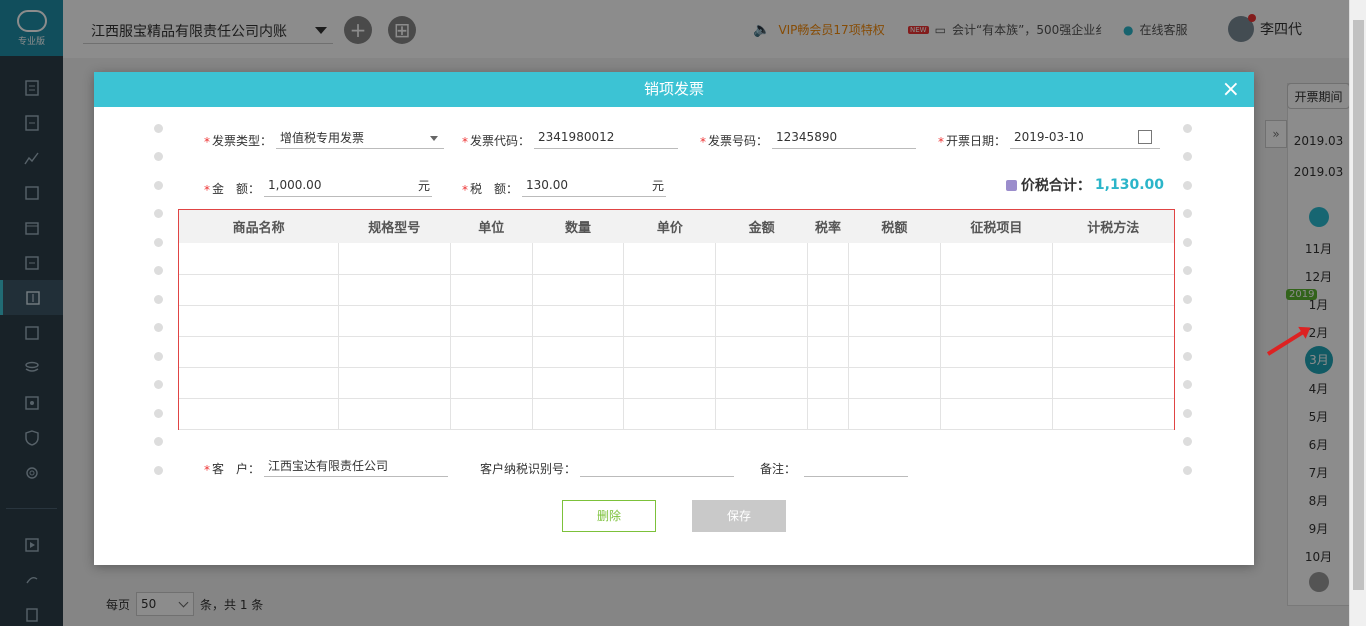  What do you see at coordinates (434, 138) in the screenshot?
I see `chevron-down-icon` at bounding box center [434, 138].